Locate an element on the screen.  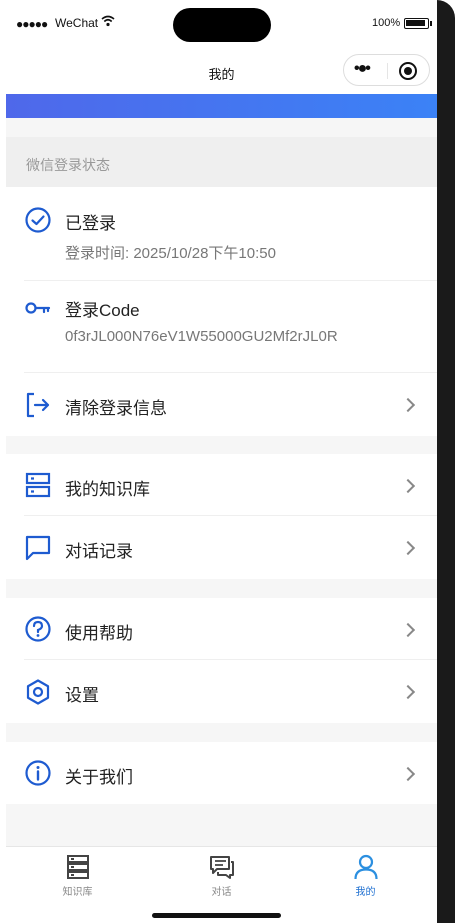
login-time: 登录时间: 2025/10/28下午10:50 is located at coordinates (170, 253).